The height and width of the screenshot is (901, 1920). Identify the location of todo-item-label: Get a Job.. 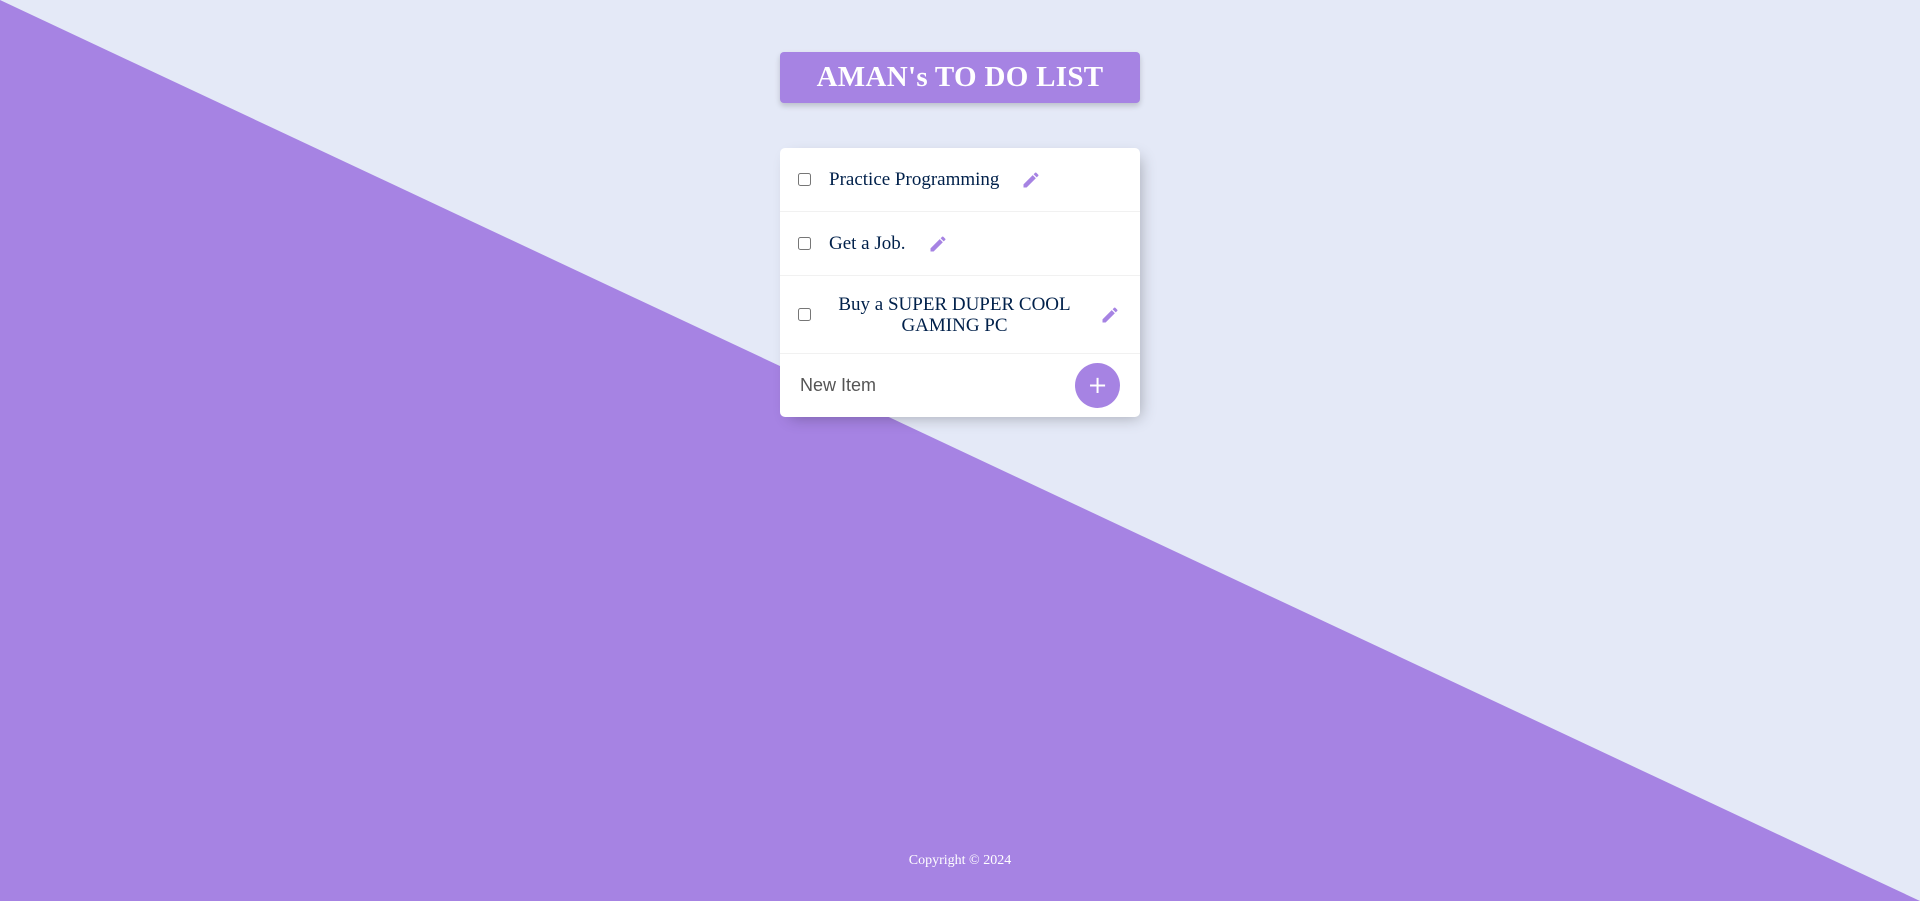
(867, 243).